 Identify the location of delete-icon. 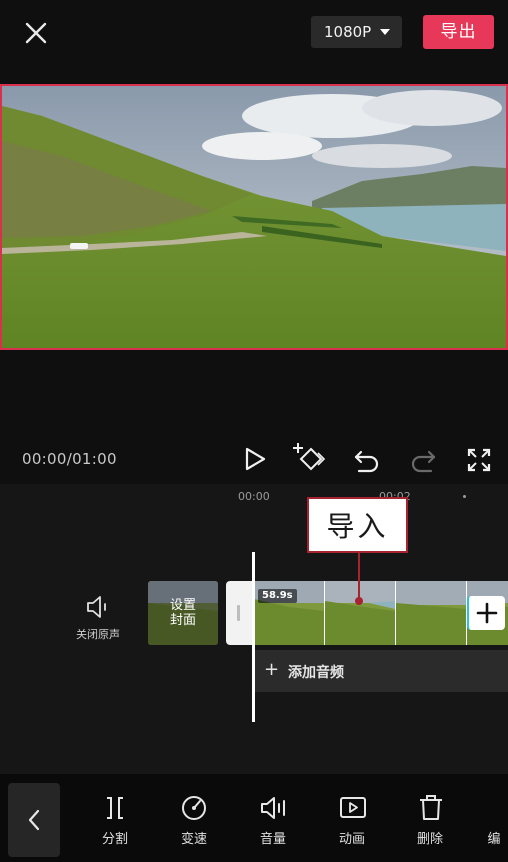
(431, 807).